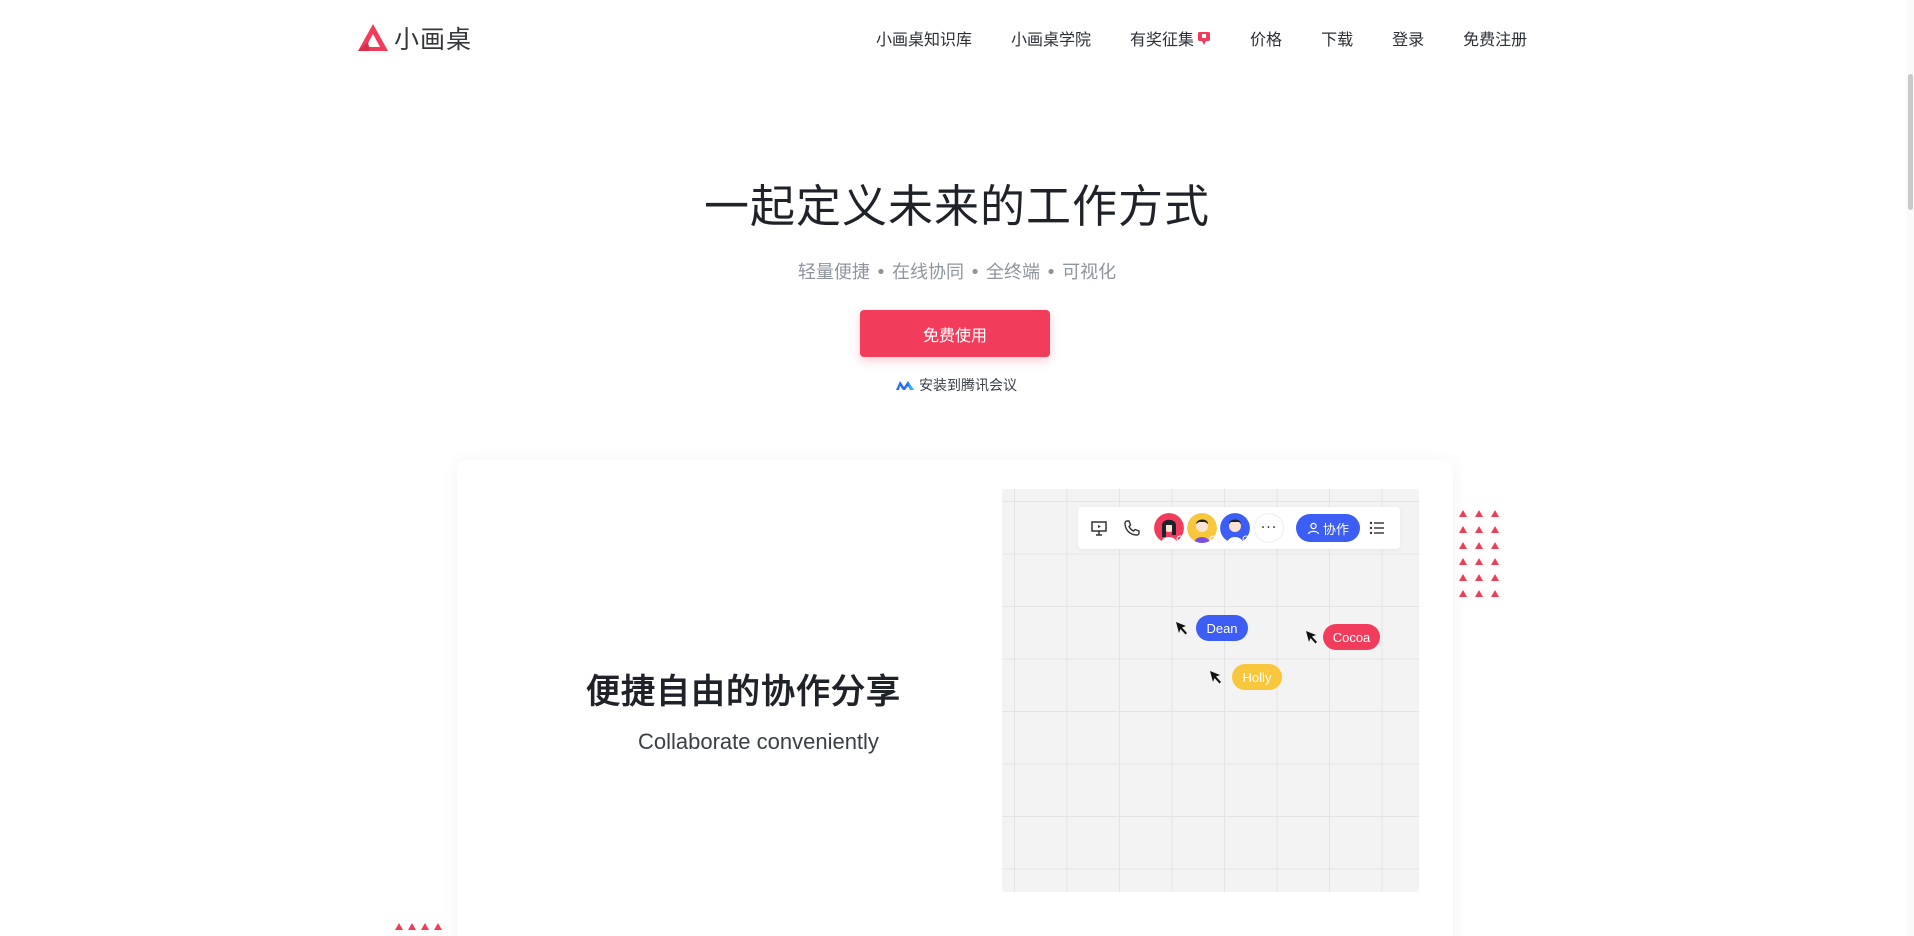 The height and width of the screenshot is (936, 1914). Describe the element at coordinates (955, 333) in the screenshot. I see `free-use-button: 免费使用` at that location.